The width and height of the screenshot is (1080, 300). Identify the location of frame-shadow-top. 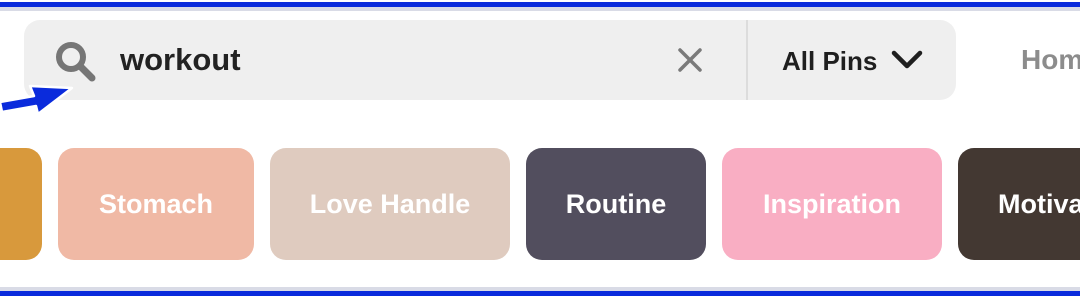
(540, 9).